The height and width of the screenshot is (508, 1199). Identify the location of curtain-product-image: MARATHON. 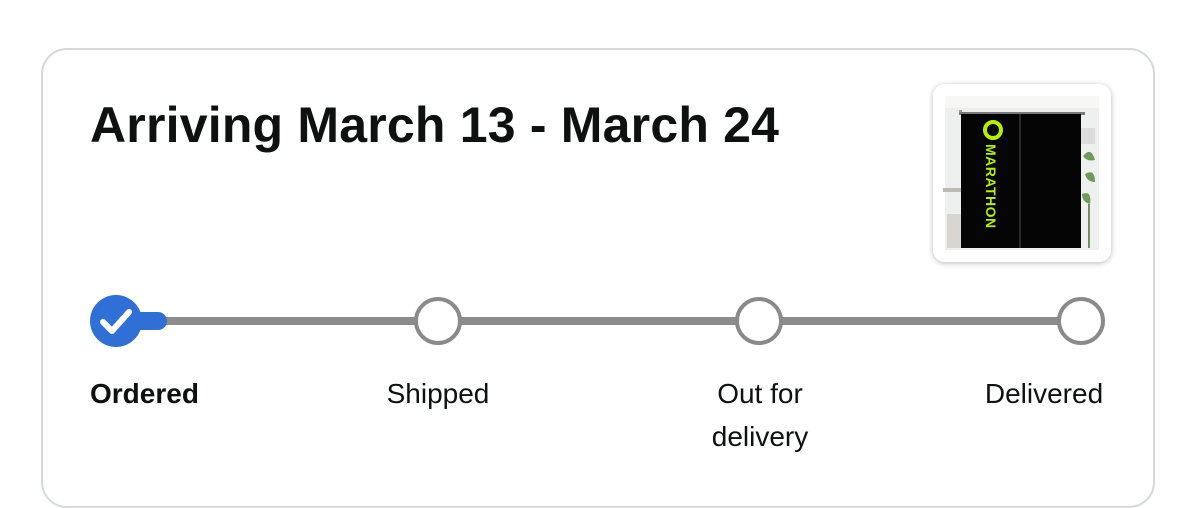
(1022, 173).